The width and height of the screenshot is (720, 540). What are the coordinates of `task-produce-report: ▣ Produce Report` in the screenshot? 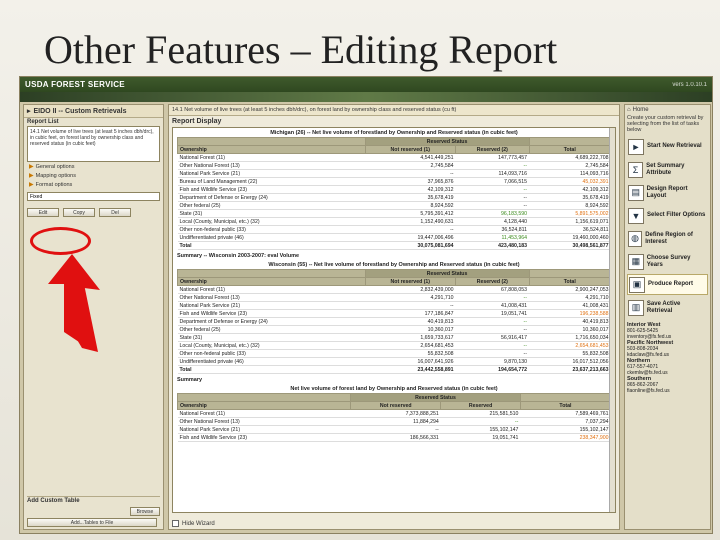 It's located at (667, 284).